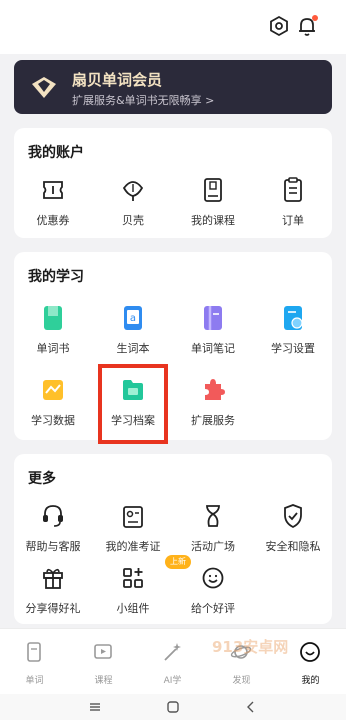 Image resolution: width=346 pixels, height=720 pixels. I want to click on word-book-icon, so click(53, 318).